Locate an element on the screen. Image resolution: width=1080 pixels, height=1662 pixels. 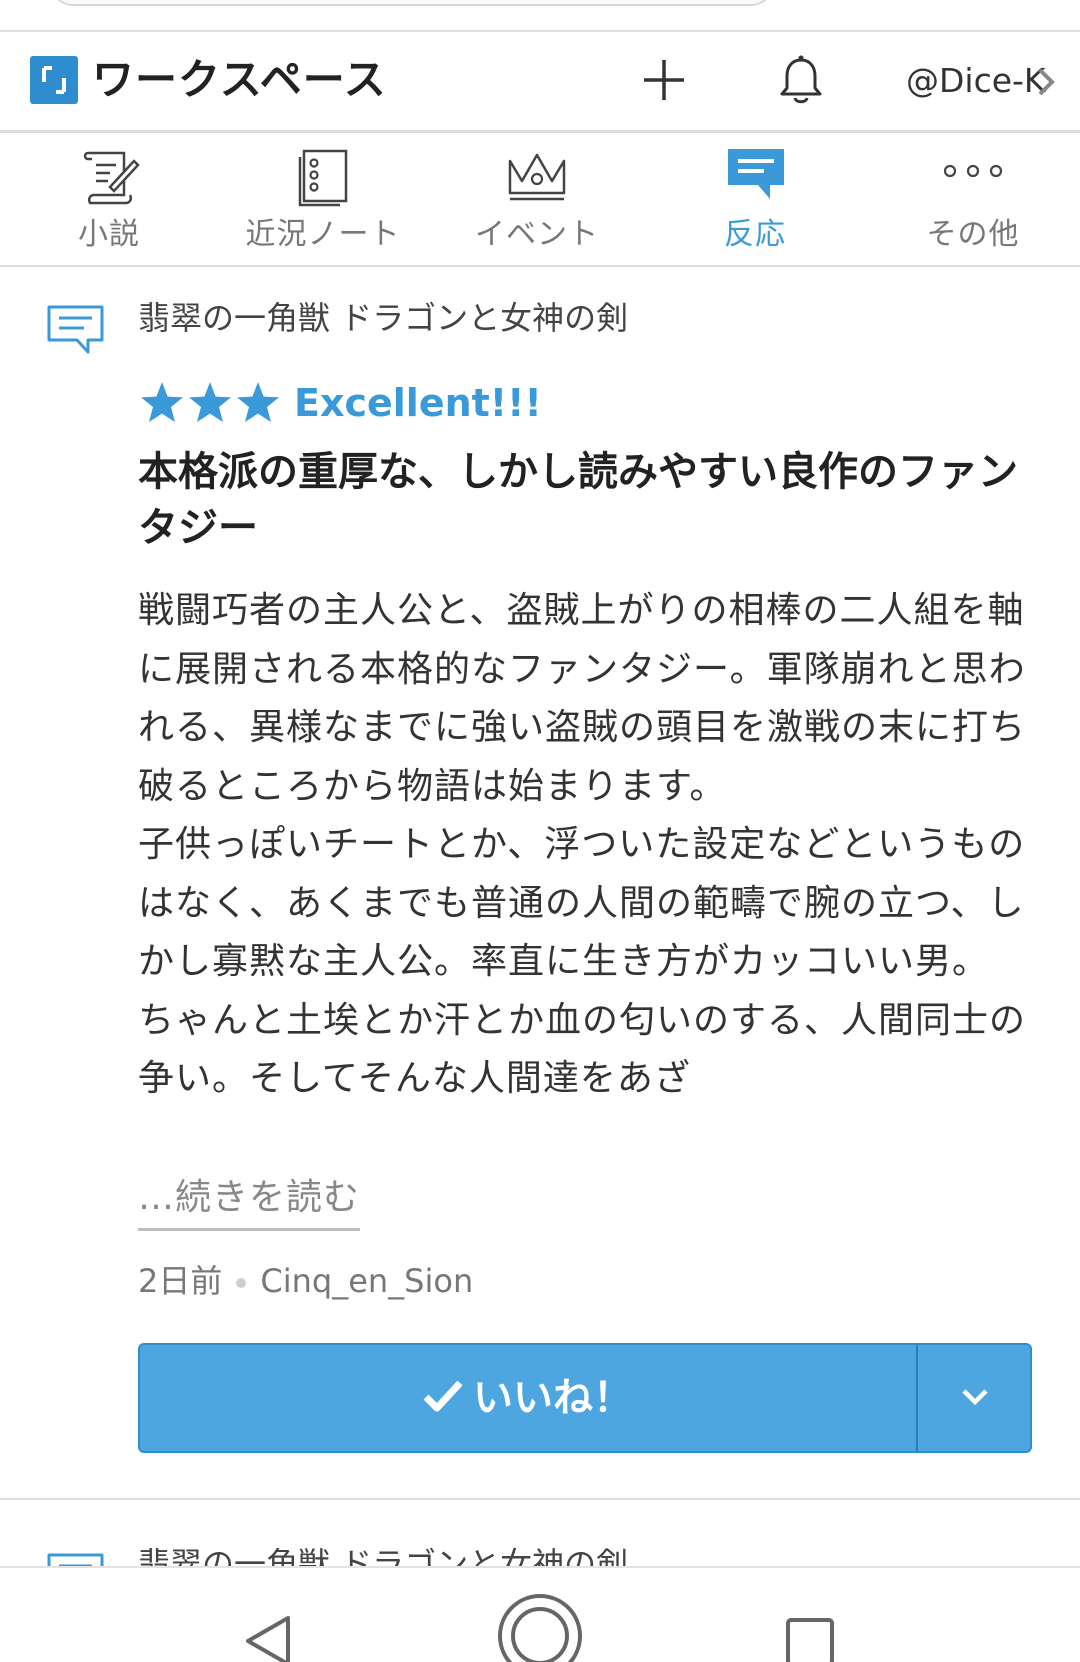
tab-label: その他 is located at coordinates (973, 234).